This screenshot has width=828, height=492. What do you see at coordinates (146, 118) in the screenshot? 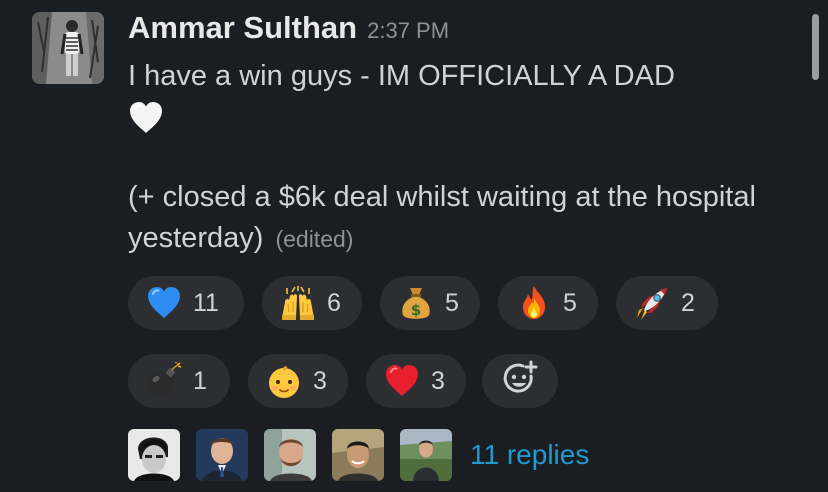
I see `white-heart-icon` at bounding box center [146, 118].